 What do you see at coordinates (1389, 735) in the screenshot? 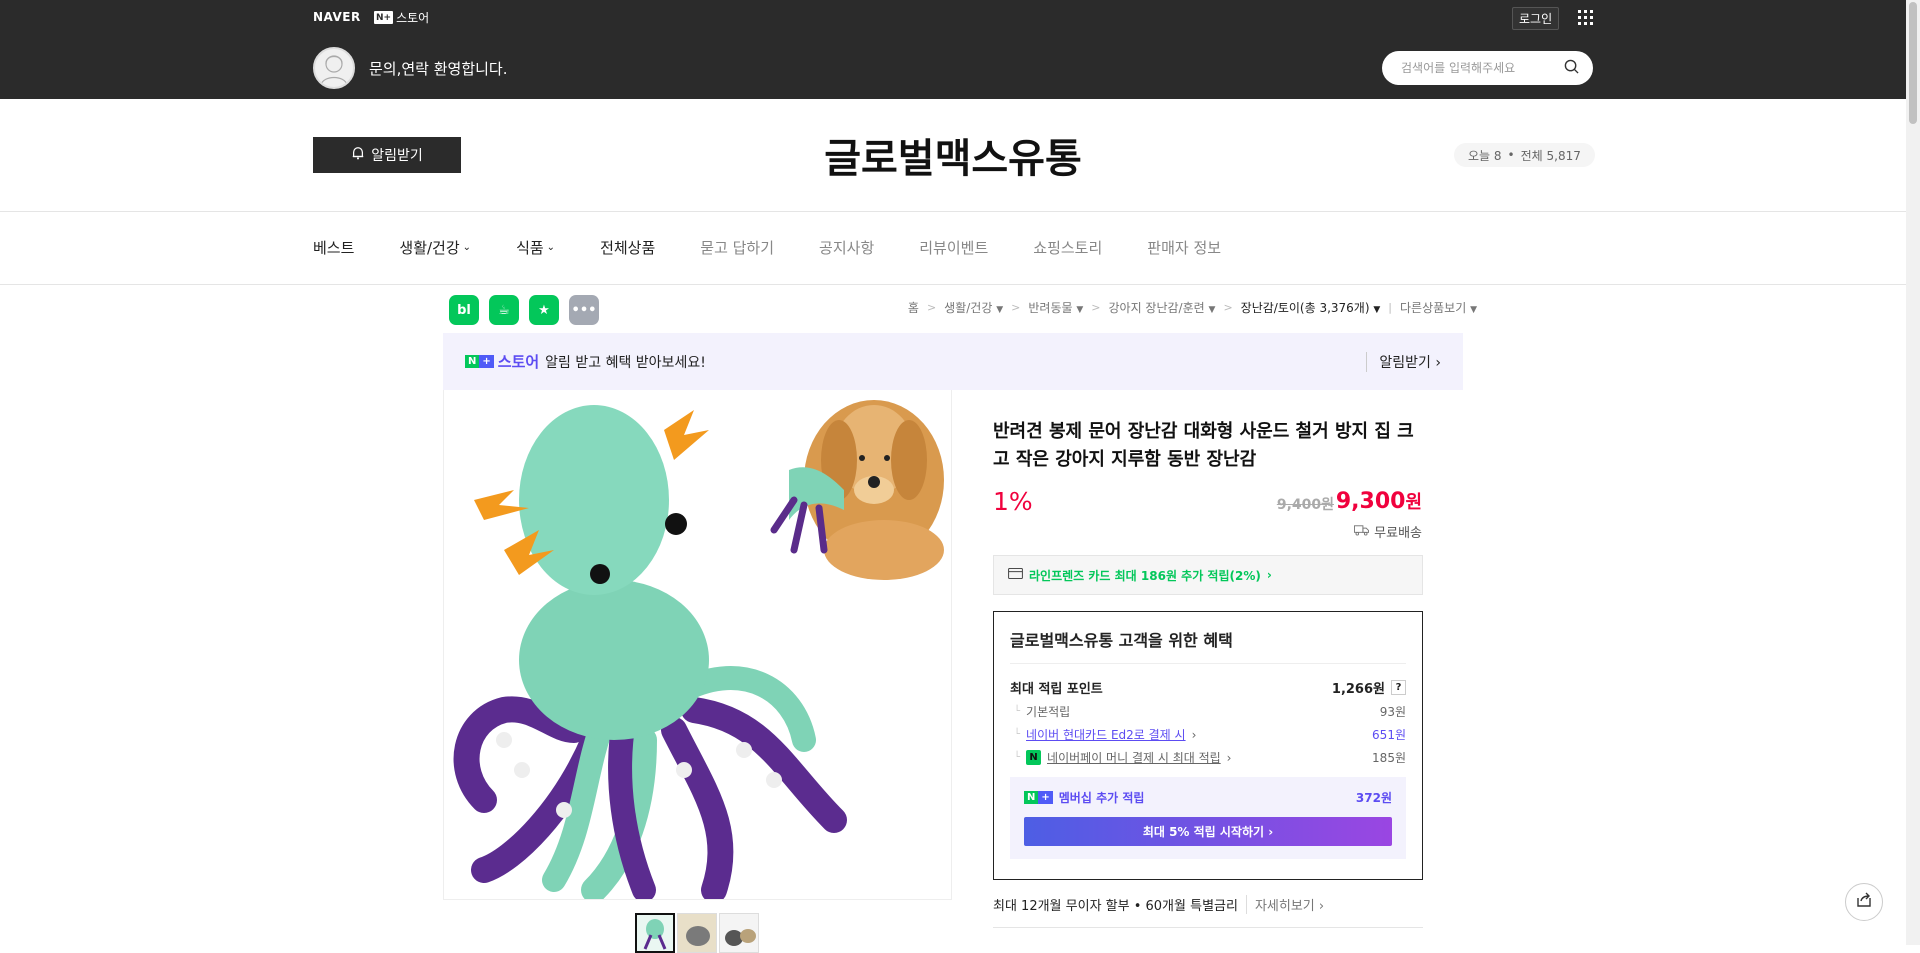
I see `card-points-value: 651원` at bounding box center [1389, 735].